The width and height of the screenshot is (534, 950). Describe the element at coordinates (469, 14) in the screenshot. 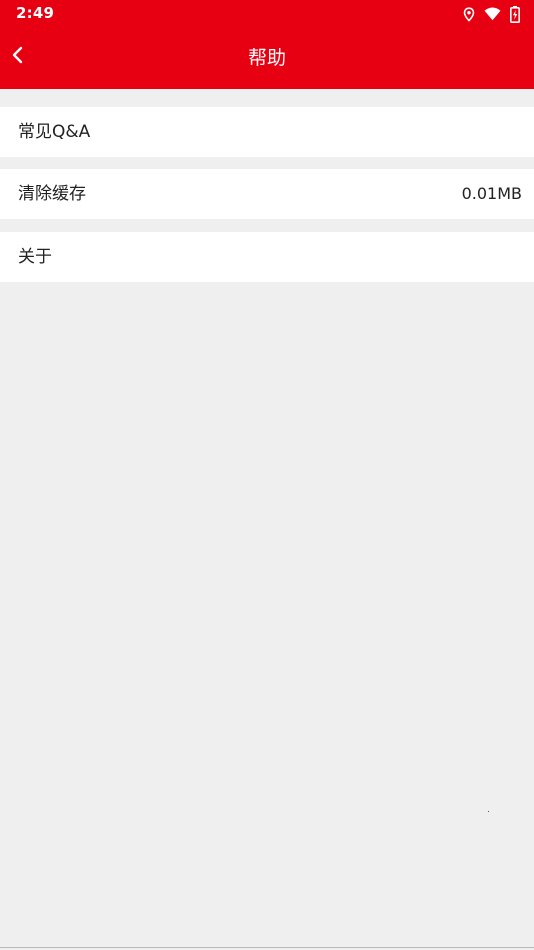

I see `location-icon` at that location.